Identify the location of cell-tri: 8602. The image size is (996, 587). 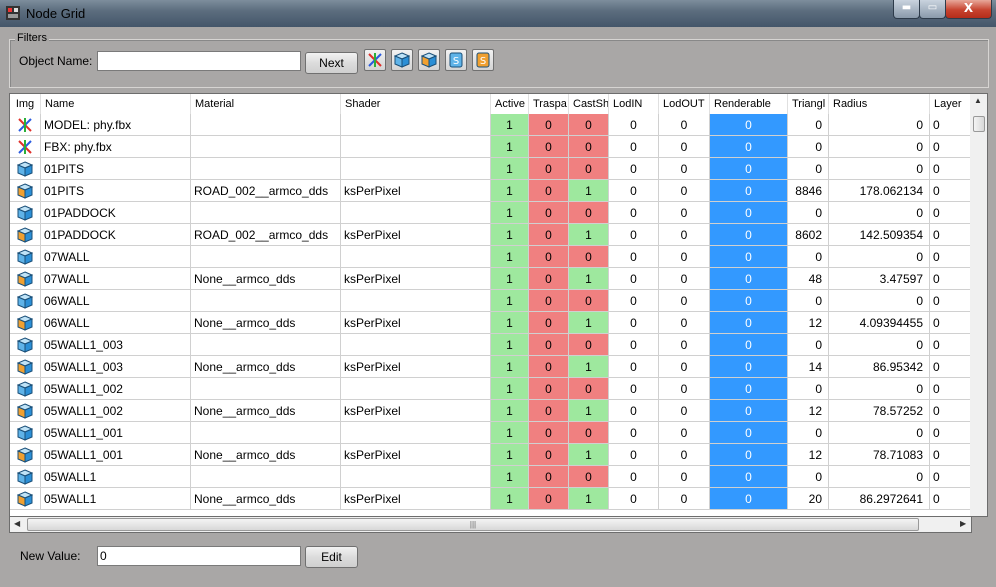
(808, 235).